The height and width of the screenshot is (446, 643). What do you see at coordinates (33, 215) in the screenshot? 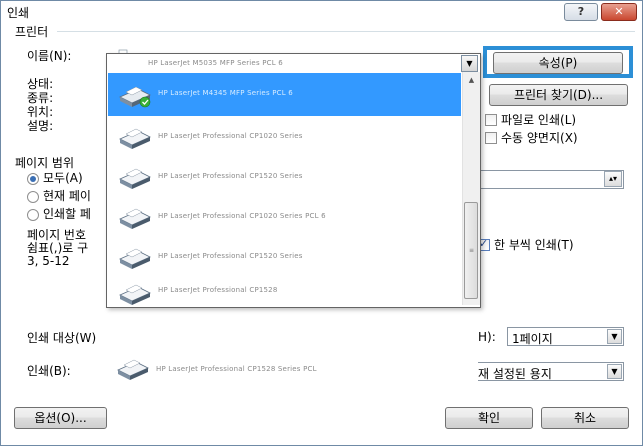
I see `page-range-selection-radio` at bounding box center [33, 215].